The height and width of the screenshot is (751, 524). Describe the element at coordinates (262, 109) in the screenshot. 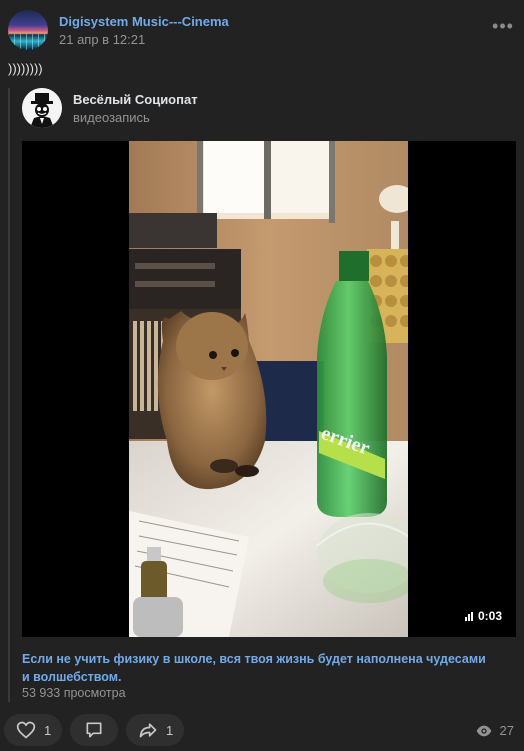

I see `repost-header: Весёлый Социопат видеозапись` at that location.